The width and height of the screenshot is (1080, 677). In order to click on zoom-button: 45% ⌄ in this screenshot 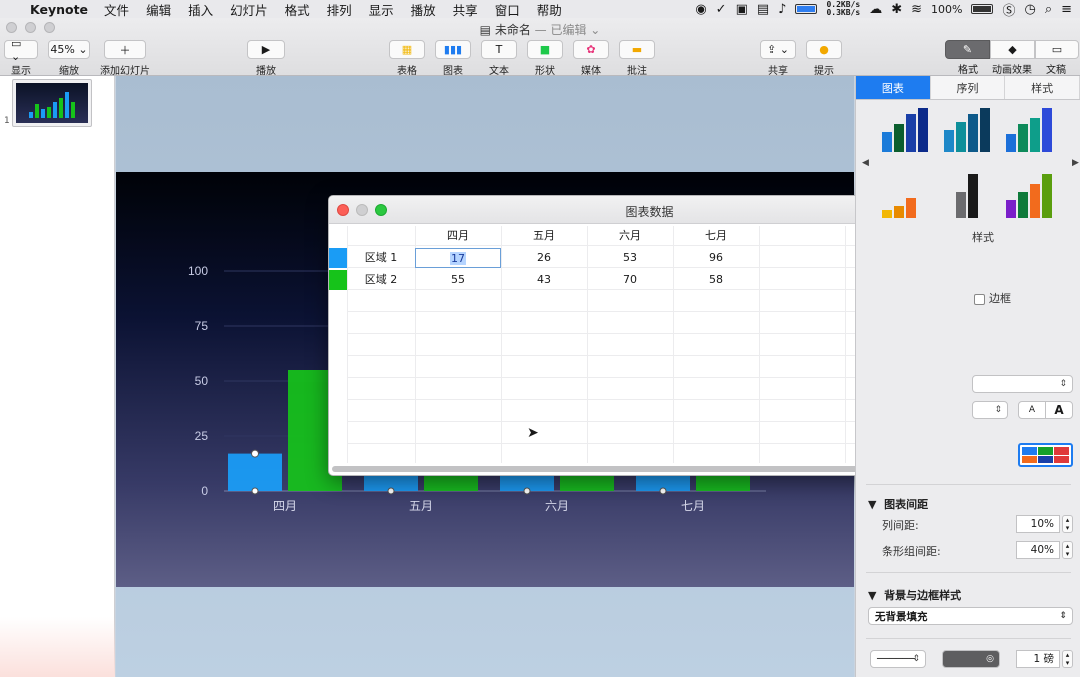, I will do `click(69, 49)`.